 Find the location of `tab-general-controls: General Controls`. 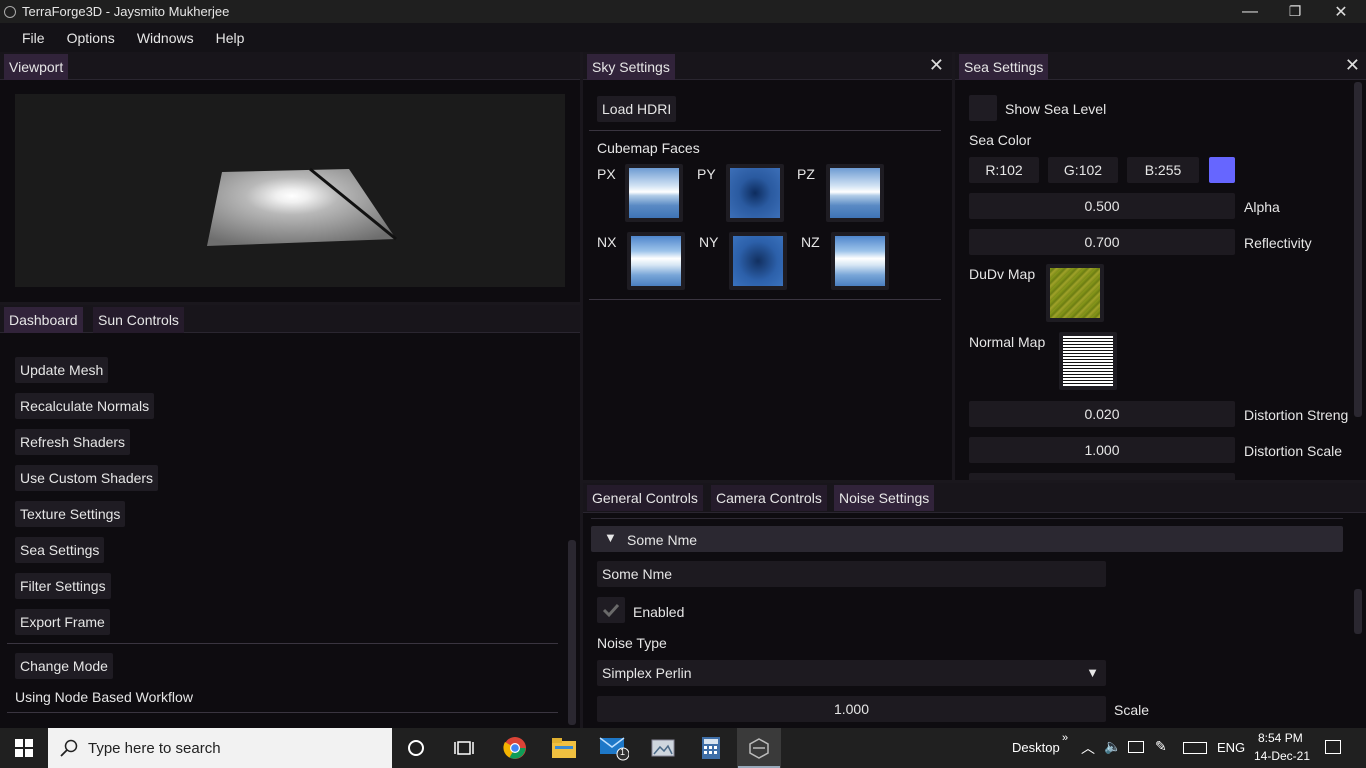

tab-general-controls: General Controls is located at coordinates (645, 498).